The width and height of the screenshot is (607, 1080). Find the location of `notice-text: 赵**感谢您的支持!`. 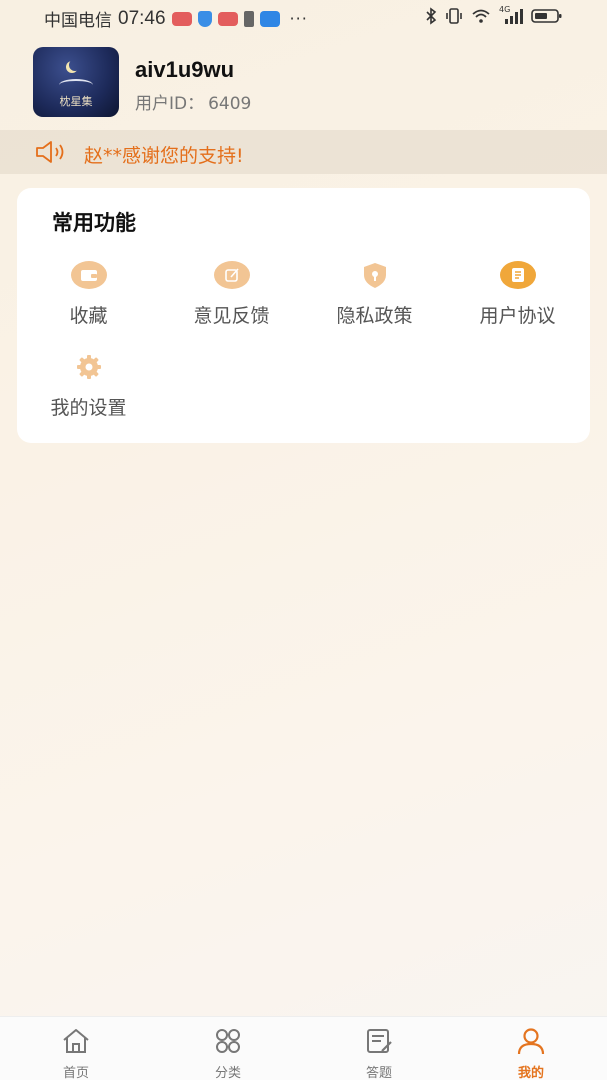

notice-text: 赵**感谢您的支持! is located at coordinates (164, 156).